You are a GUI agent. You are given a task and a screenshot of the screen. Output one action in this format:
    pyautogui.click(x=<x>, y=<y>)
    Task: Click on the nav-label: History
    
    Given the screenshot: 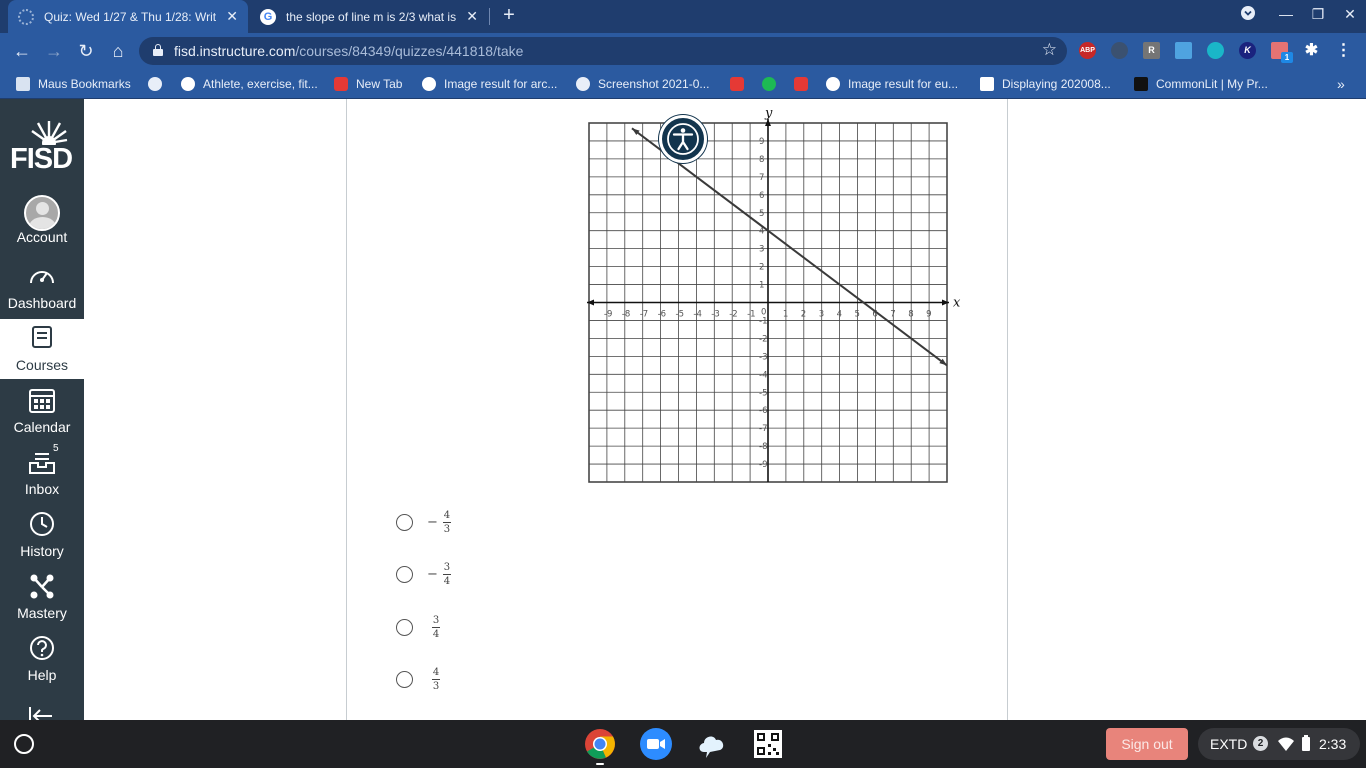 What is the action you would take?
    pyautogui.click(x=42, y=551)
    